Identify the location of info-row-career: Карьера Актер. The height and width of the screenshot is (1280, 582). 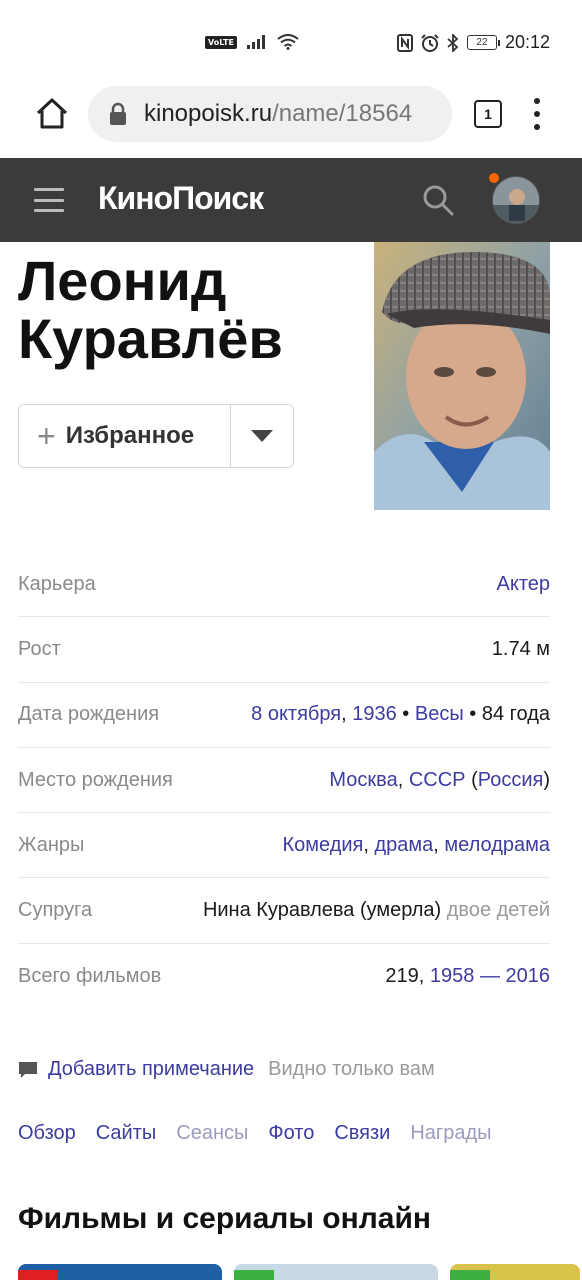
(284, 585).